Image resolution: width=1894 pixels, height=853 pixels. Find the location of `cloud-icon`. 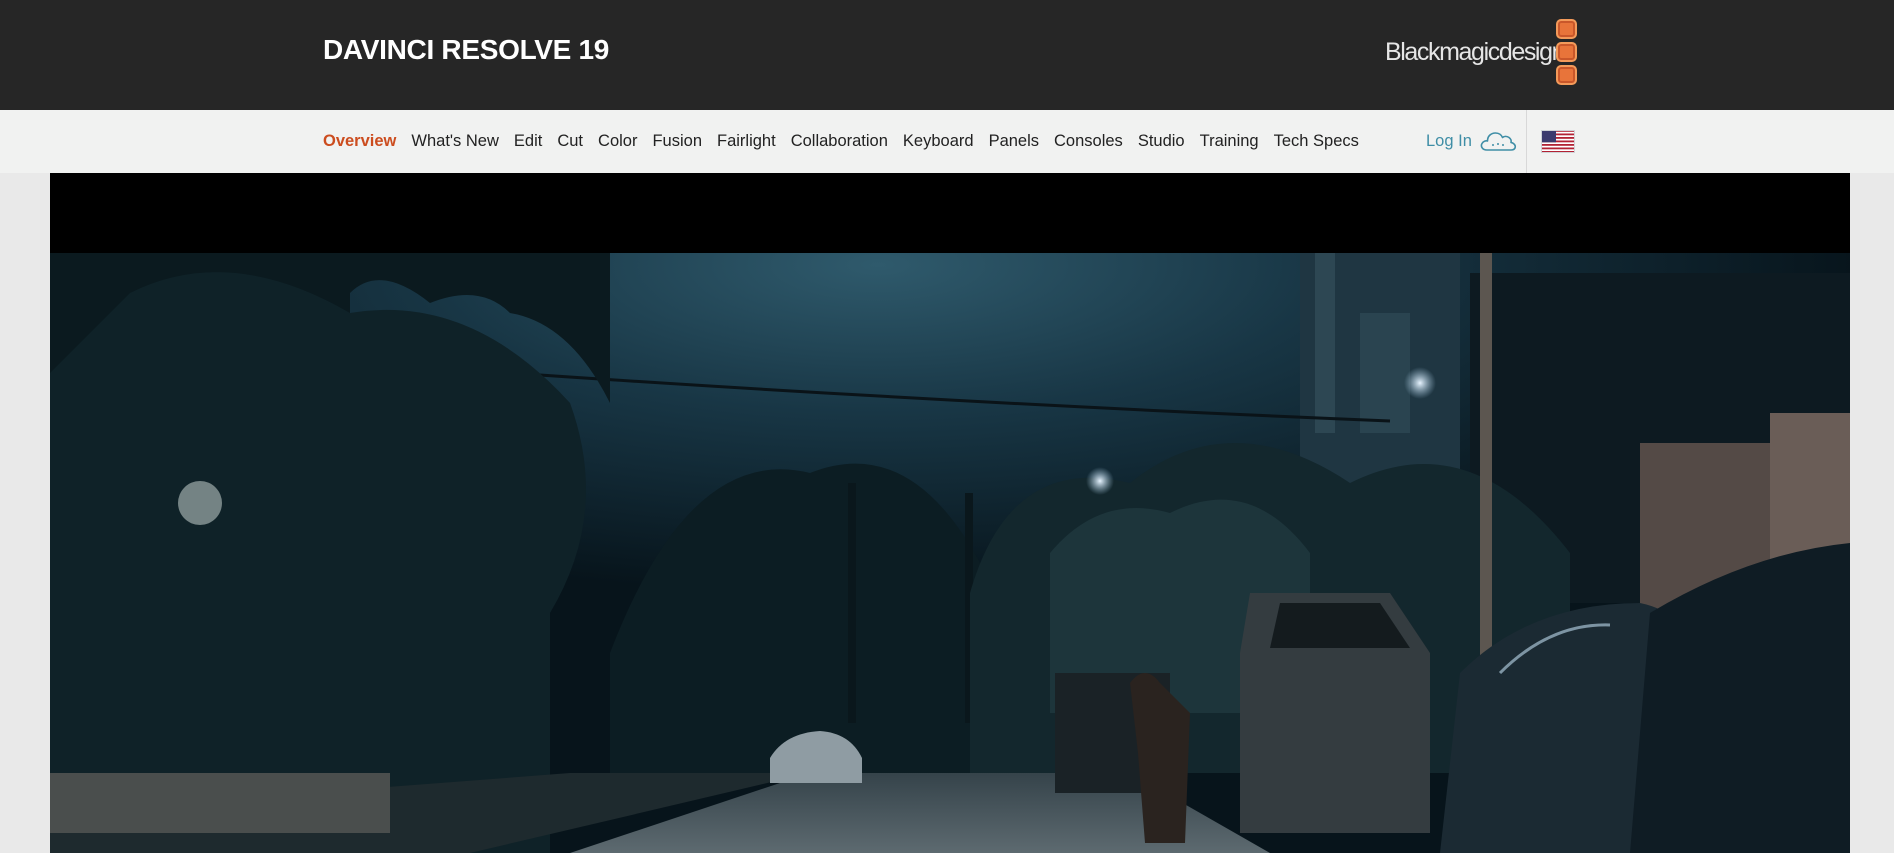

cloud-icon is located at coordinates (1498, 141).